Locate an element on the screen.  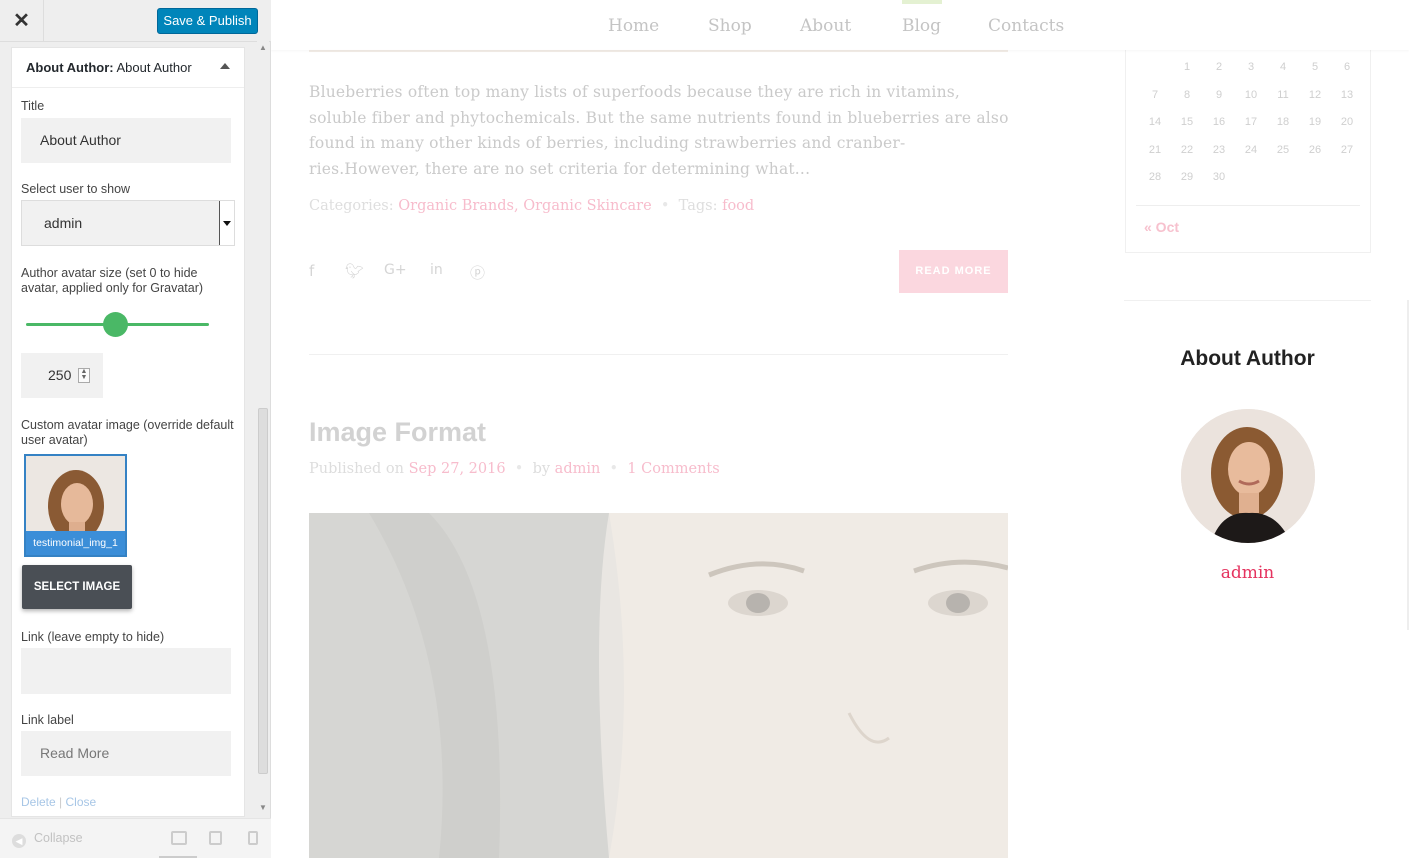
avatar-size-slider-handle is located at coordinates (115, 324).